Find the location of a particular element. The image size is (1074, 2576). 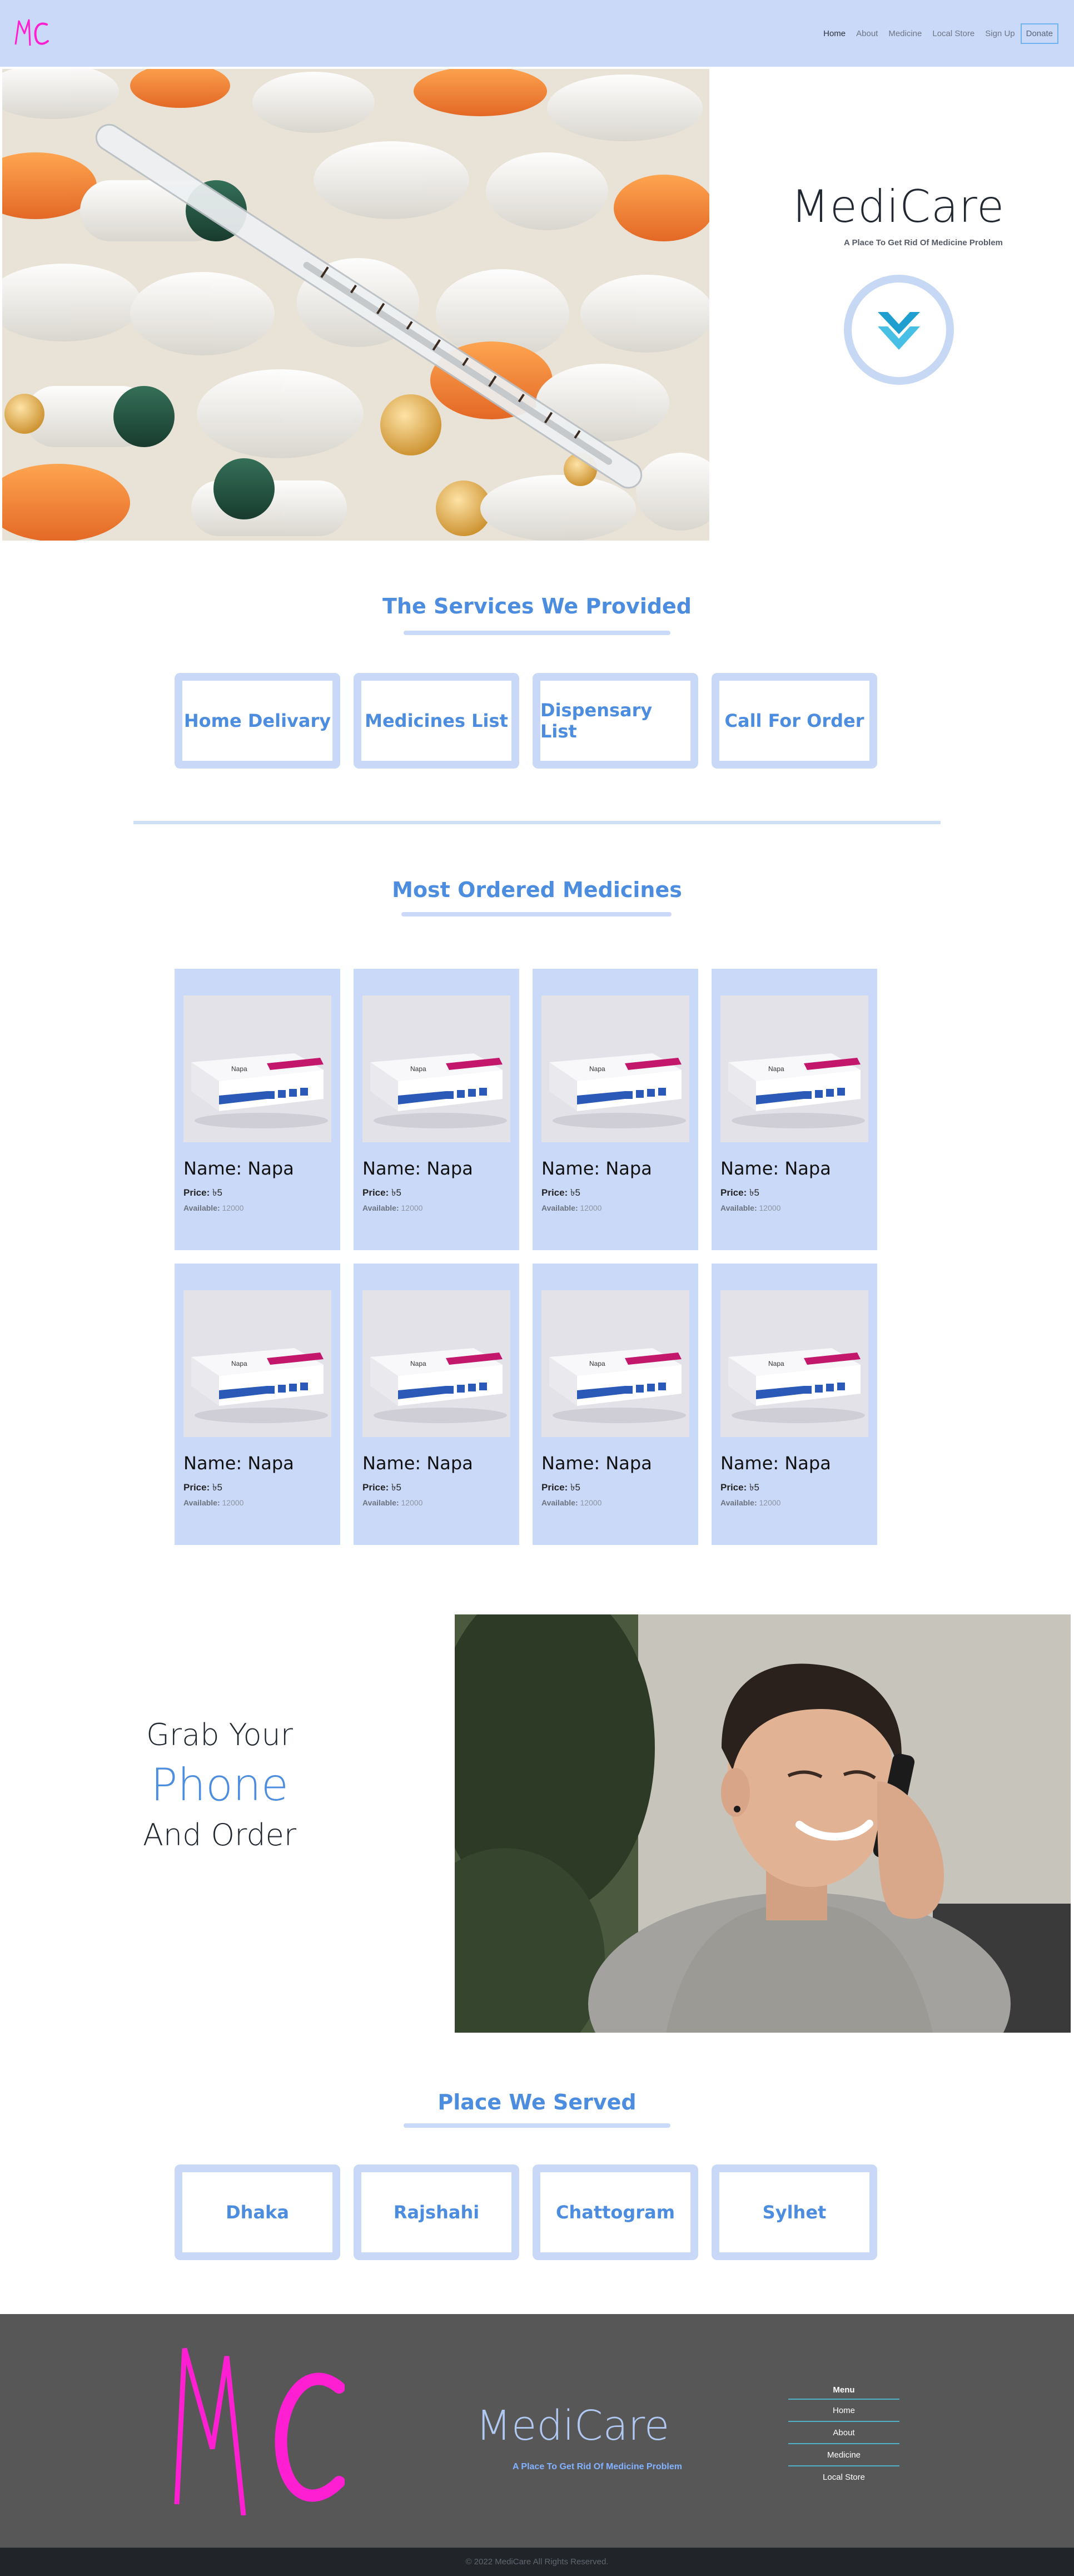

footer-subtitle: A Place To Get Rid Of Medicine Problem is located at coordinates (597, 2466).